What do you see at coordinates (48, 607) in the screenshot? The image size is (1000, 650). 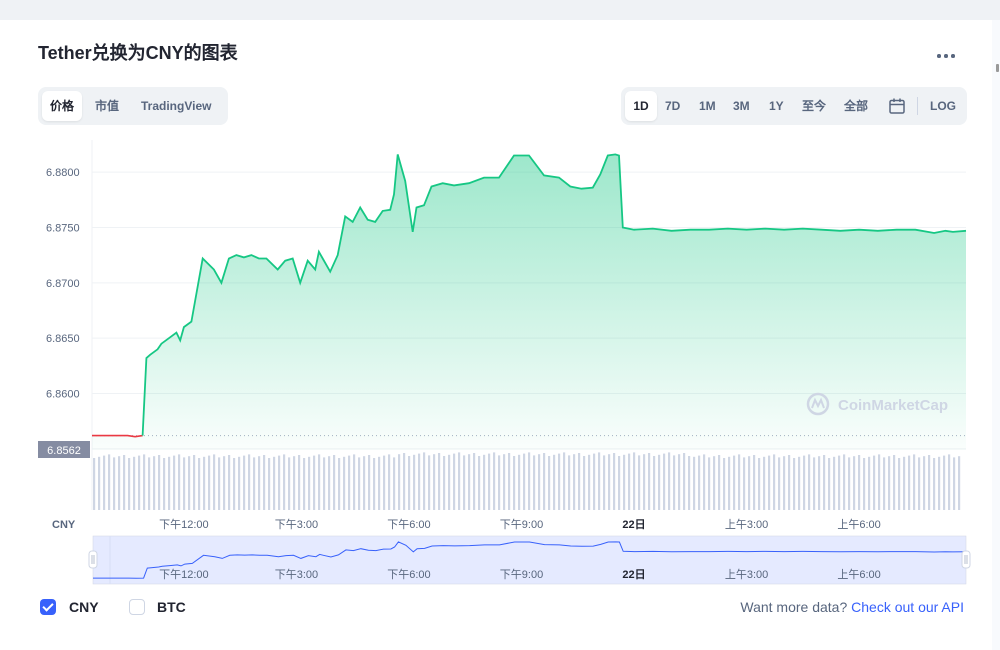 I see `checkbox-cny` at bounding box center [48, 607].